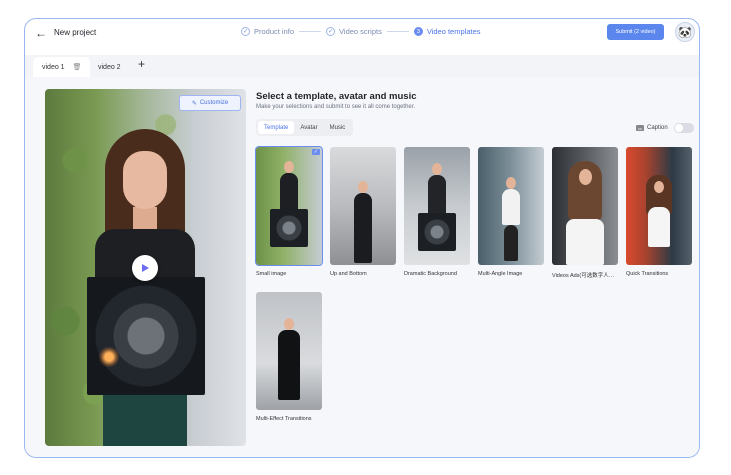 This screenshot has width=731, height=475. I want to click on play-icon, so click(145, 268).